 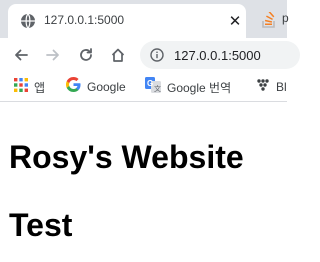 What do you see at coordinates (28, 21) in the screenshot?
I see `globe-icon` at bounding box center [28, 21].